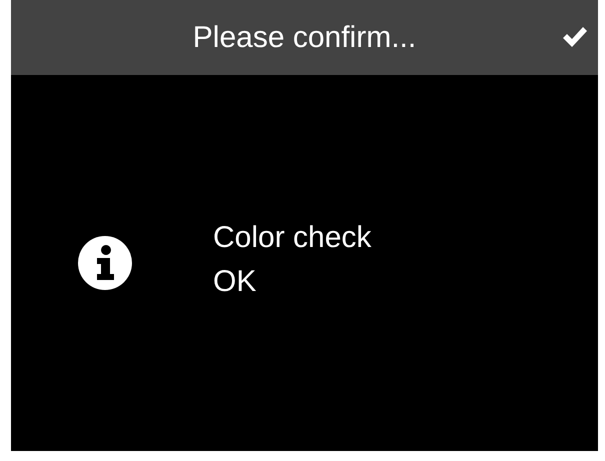 Image resolution: width=605 pixels, height=461 pixels. I want to click on message-line: Color check, so click(292, 238).